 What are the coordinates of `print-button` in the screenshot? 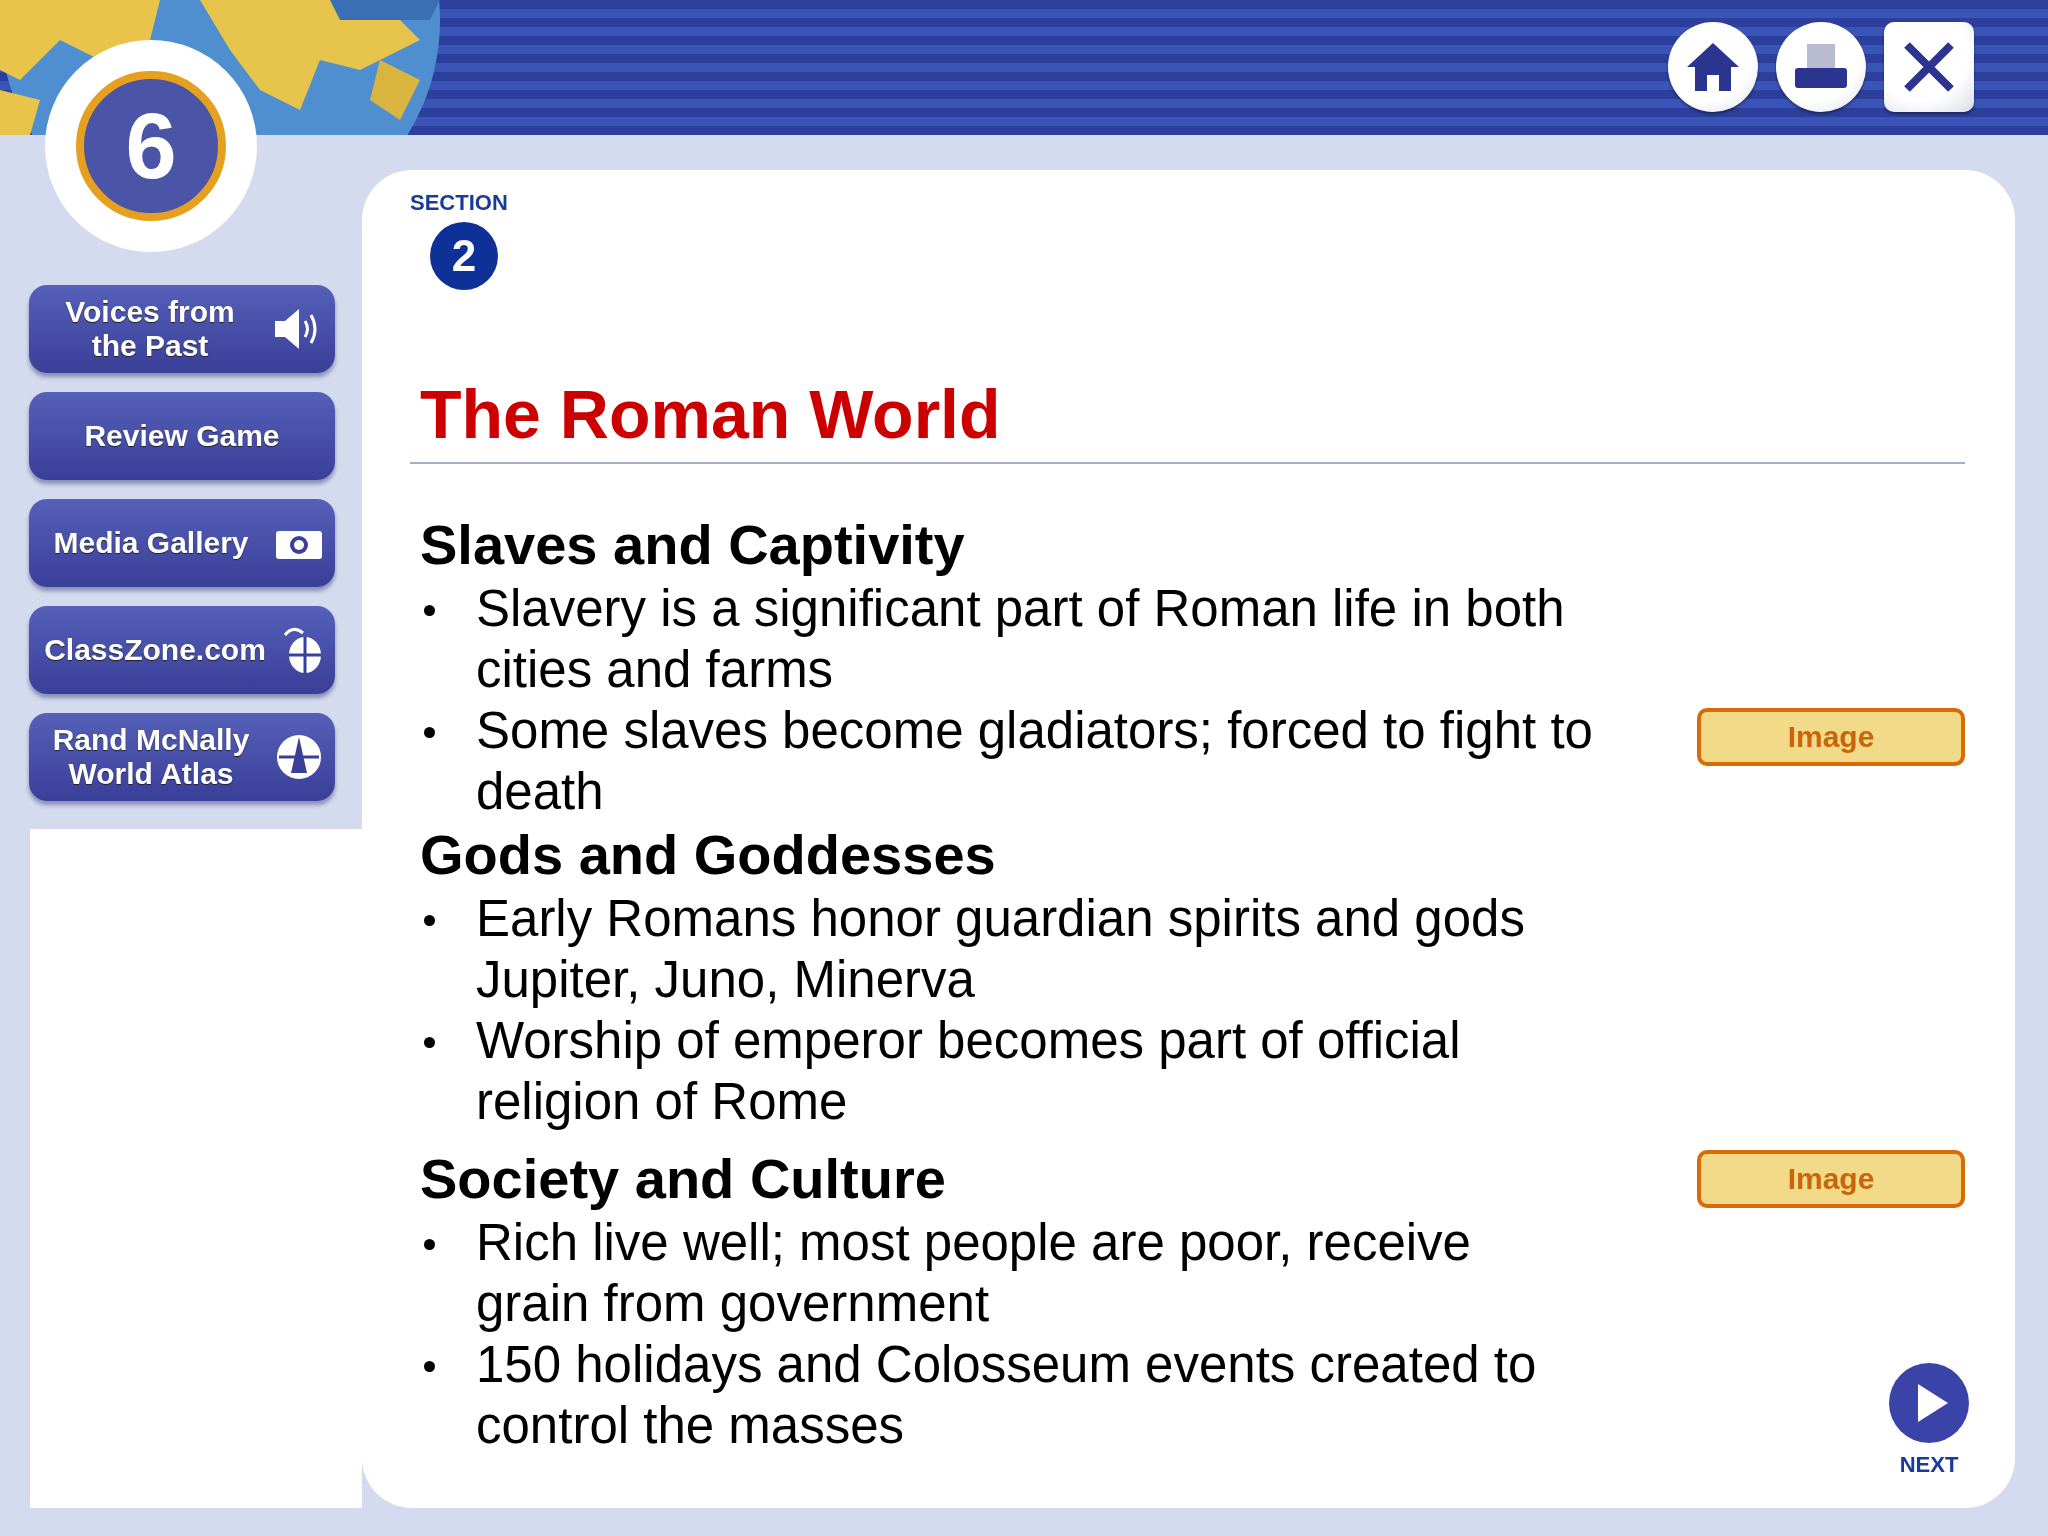 It's located at (1821, 67).